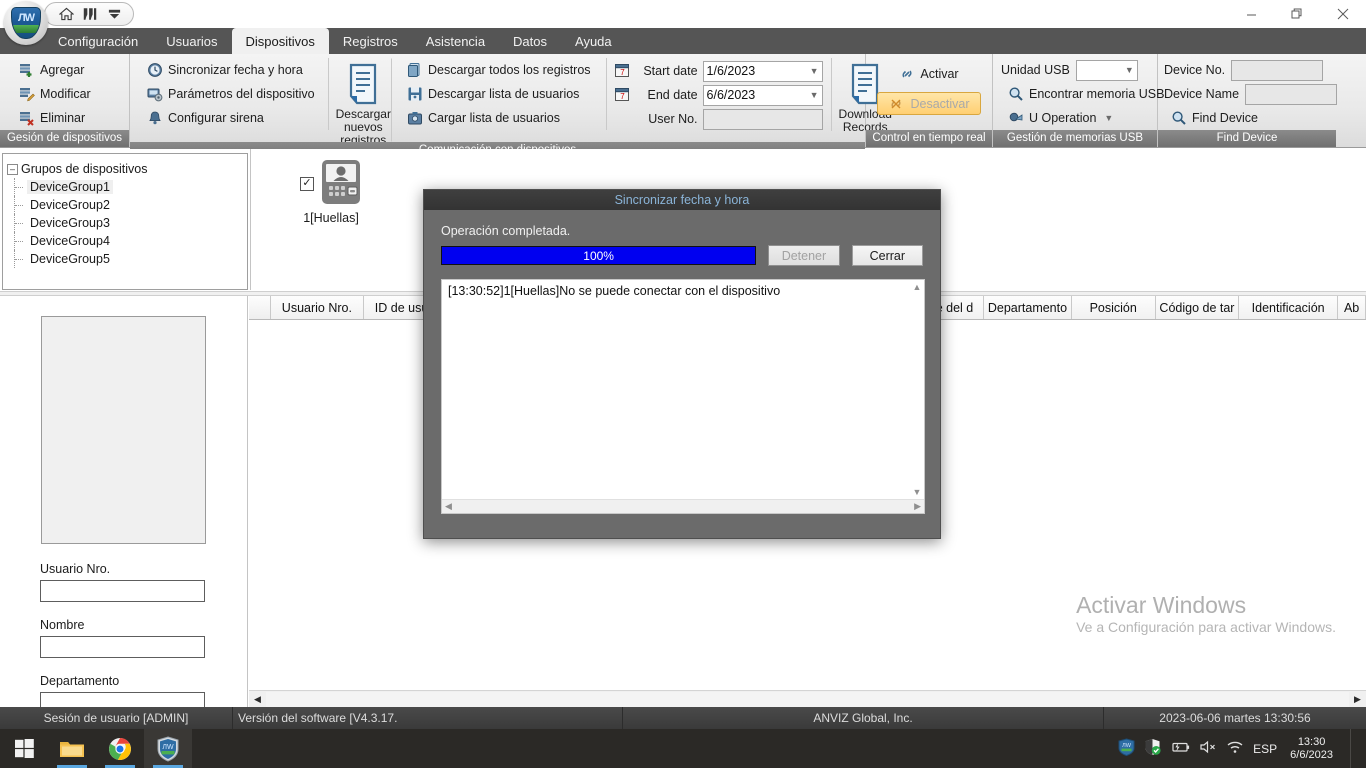  I want to click on download-all-records-button: Descargar todos los registros, so click(499, 70).